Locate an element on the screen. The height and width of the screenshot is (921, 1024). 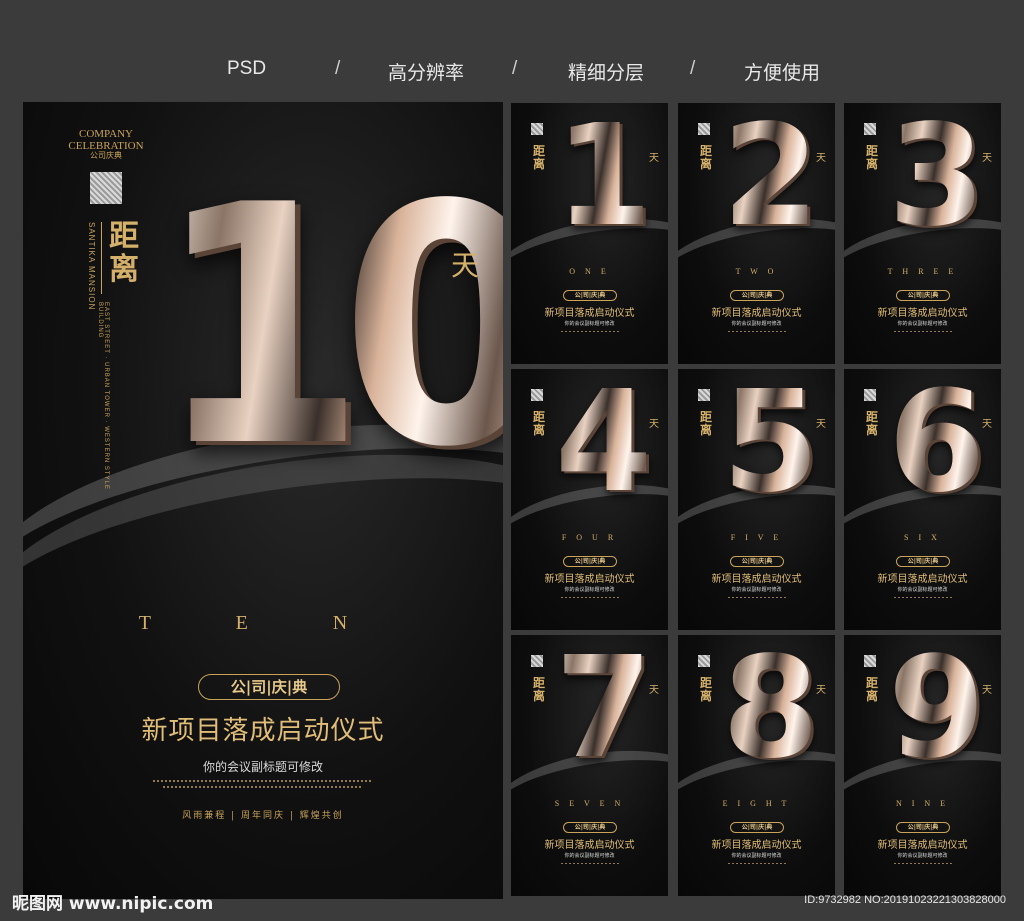
gold-divider is located at coordinates (101, 258).